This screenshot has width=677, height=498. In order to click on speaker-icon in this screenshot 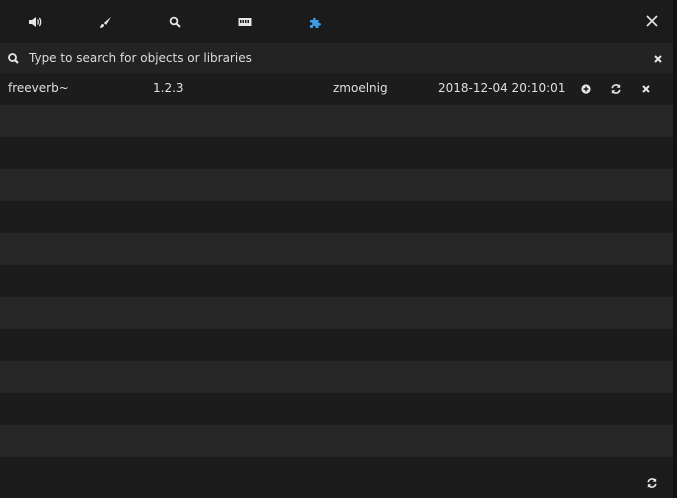, I will do `click(35, 22)`.